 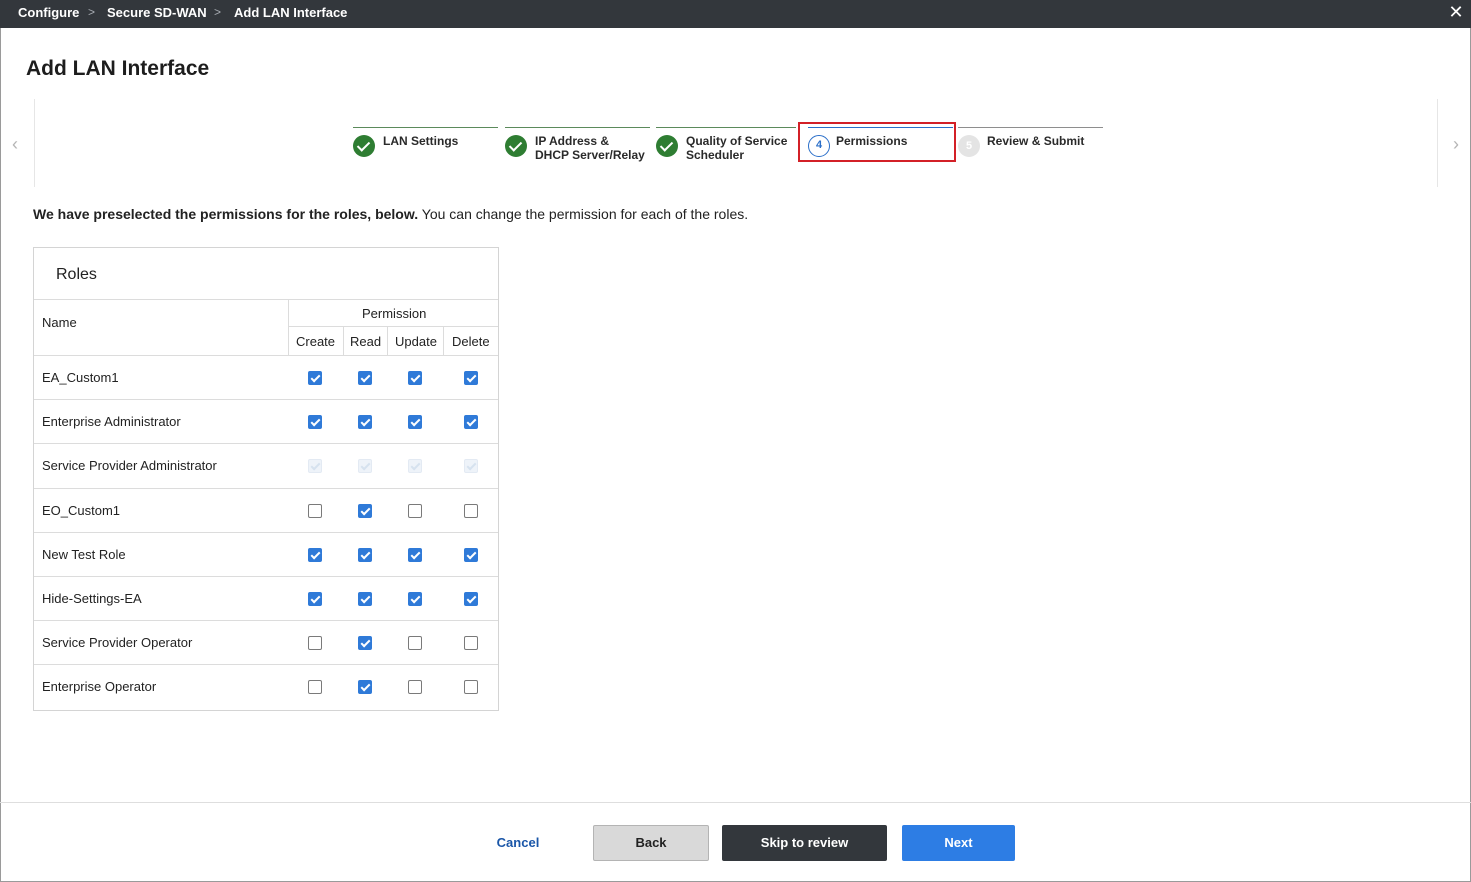 What do you see at coordinates (291, 12) in the screenshot?
I see `breadcrumb-add-lan-interface: Add LAN Interface` at bounding box center [291, 12].